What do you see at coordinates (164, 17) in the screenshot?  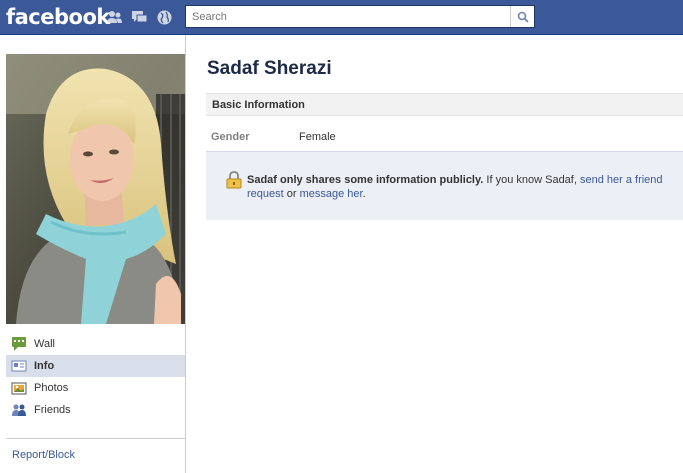 I see `notifications-globe-icon` at bounding box center [164, 17].